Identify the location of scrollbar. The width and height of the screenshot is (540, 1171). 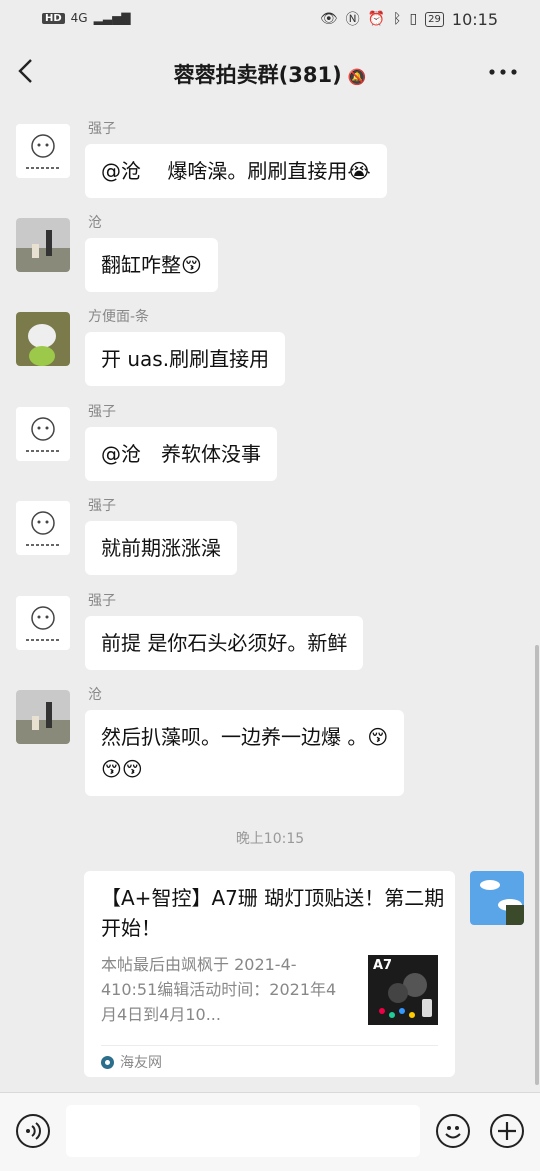
(537, 865).